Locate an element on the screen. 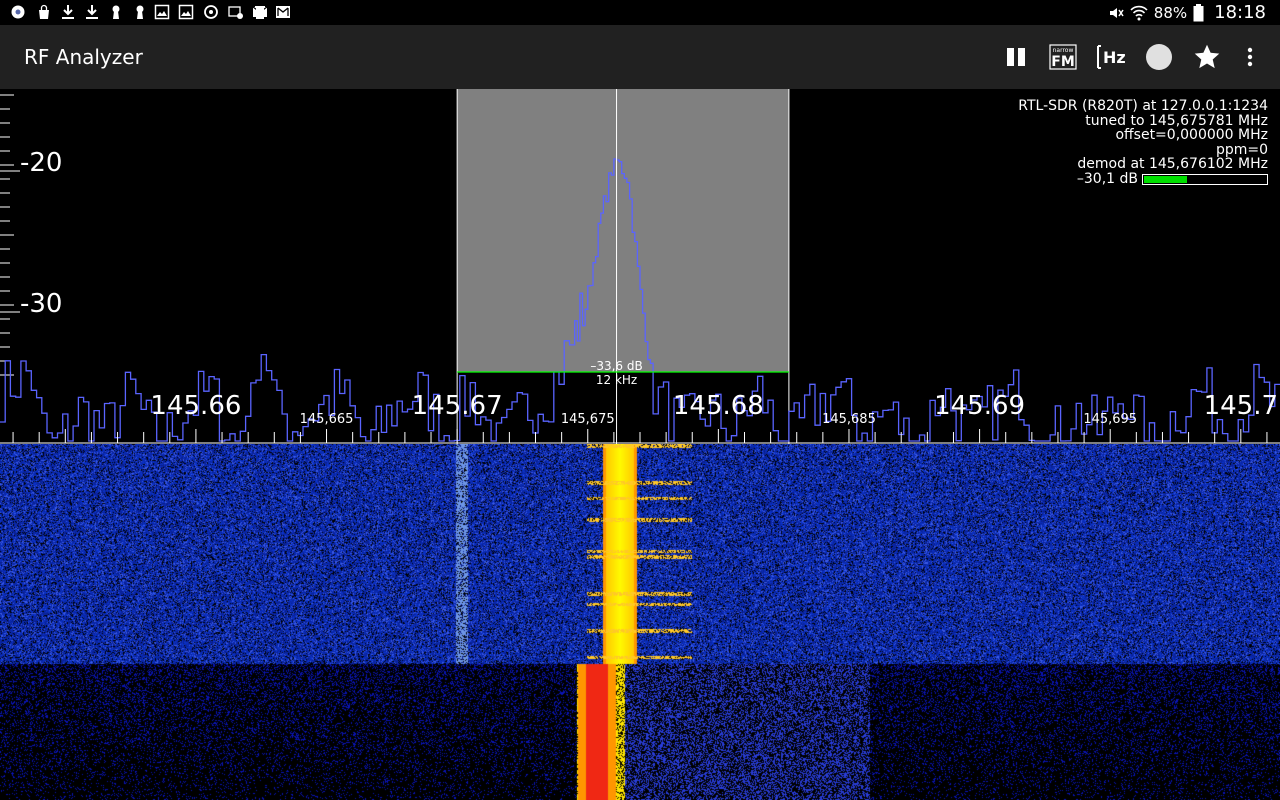 The height and width of the screenshot is (800, 1280). vertical-scale is located at coordinates (7, 235).